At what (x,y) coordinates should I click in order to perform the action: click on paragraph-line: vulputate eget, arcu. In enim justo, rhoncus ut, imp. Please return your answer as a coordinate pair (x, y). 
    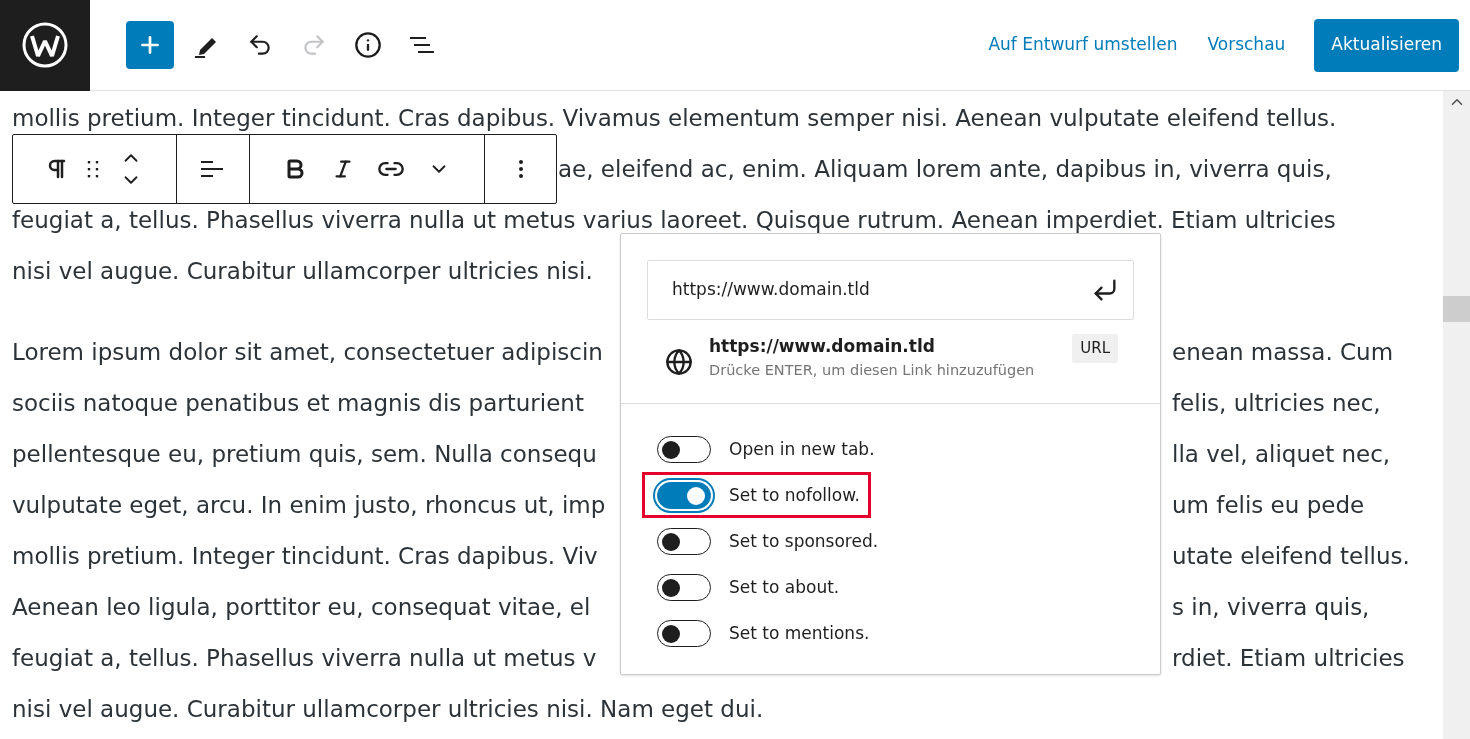
    Looking at the image, I should click on (309, 505).